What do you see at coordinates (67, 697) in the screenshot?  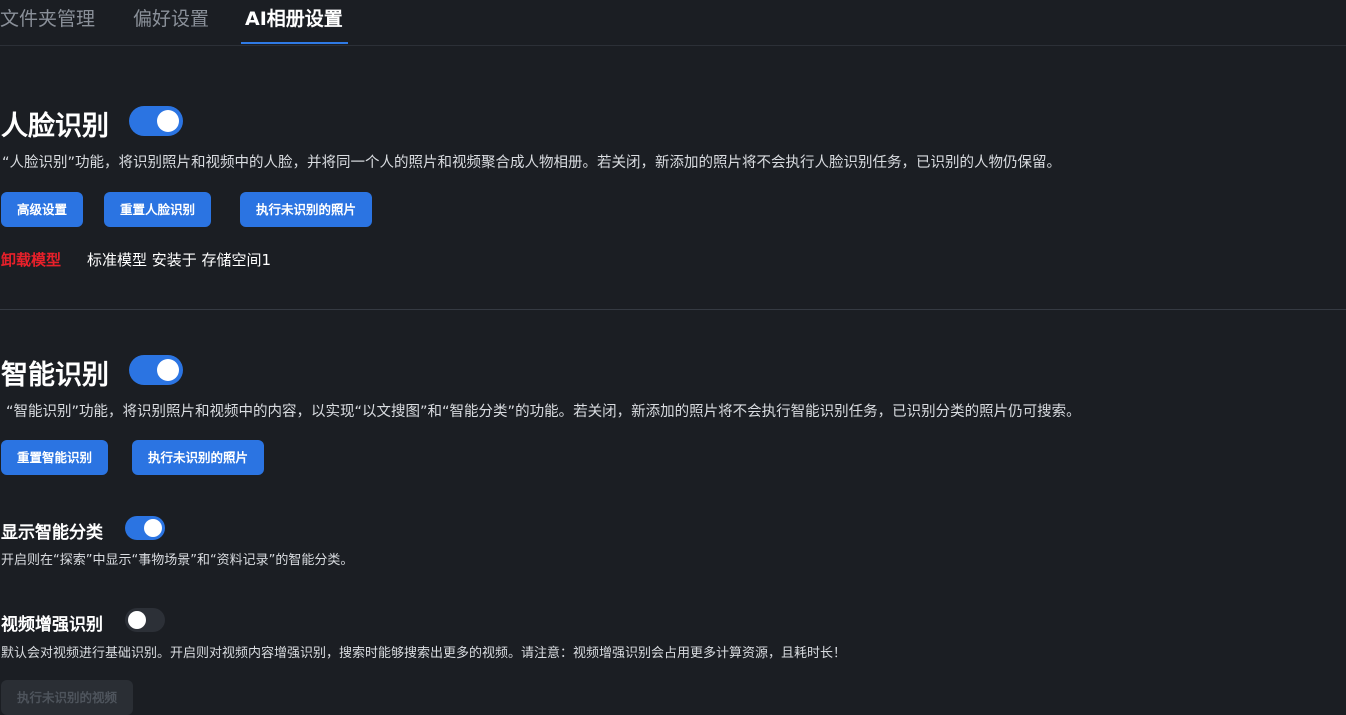 I see `run-unrecognized-videos-button: 执行未识别的视频` at bounding box center [67, 697].